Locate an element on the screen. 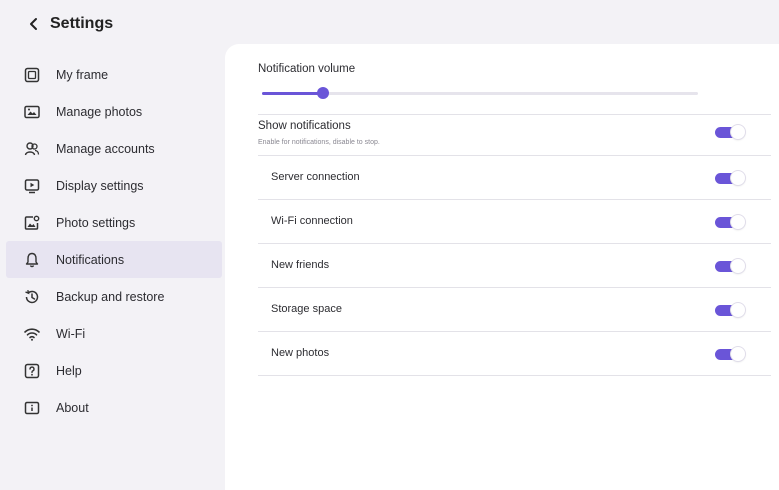  sidebar-item-label: Display settings is located at coordinates (100, 185).